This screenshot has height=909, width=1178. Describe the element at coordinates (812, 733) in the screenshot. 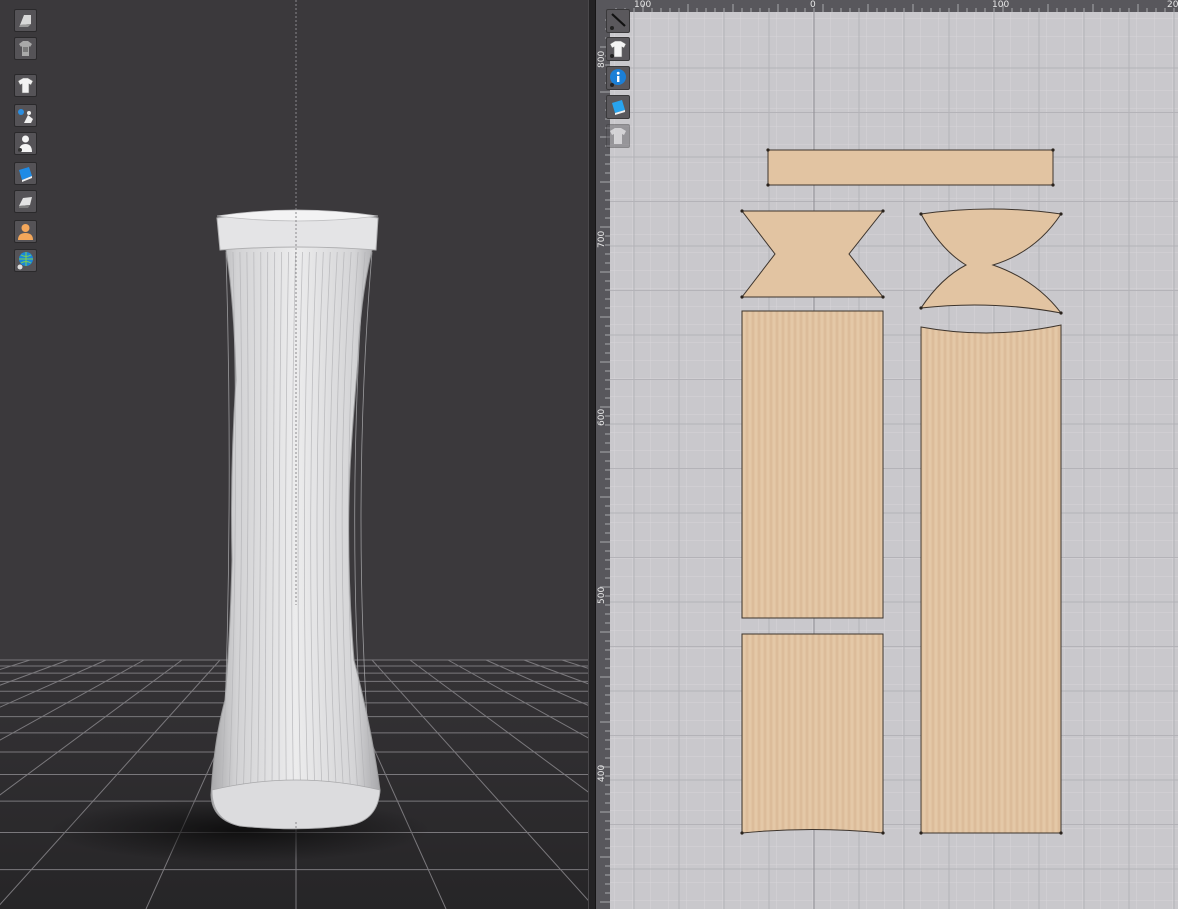

I see `pattern-piece-leg-left-lower` at that location.